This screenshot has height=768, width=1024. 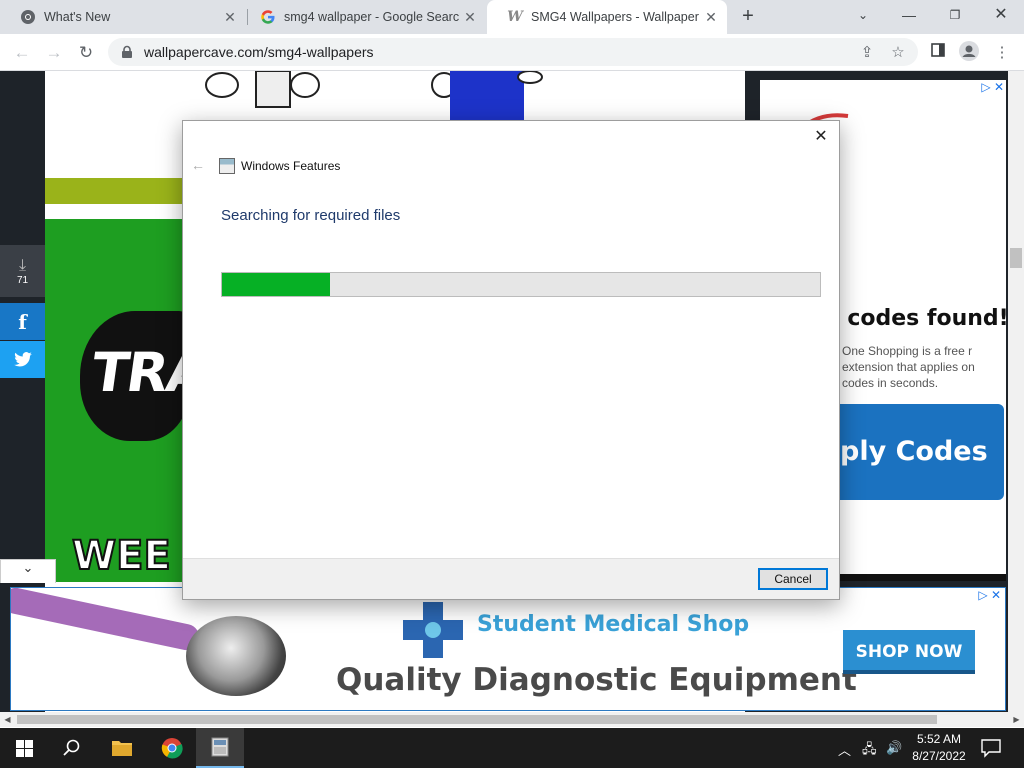 I want to click on ad-tagline: Quality Diagnostic Equipment, so click(x=596, y=680).